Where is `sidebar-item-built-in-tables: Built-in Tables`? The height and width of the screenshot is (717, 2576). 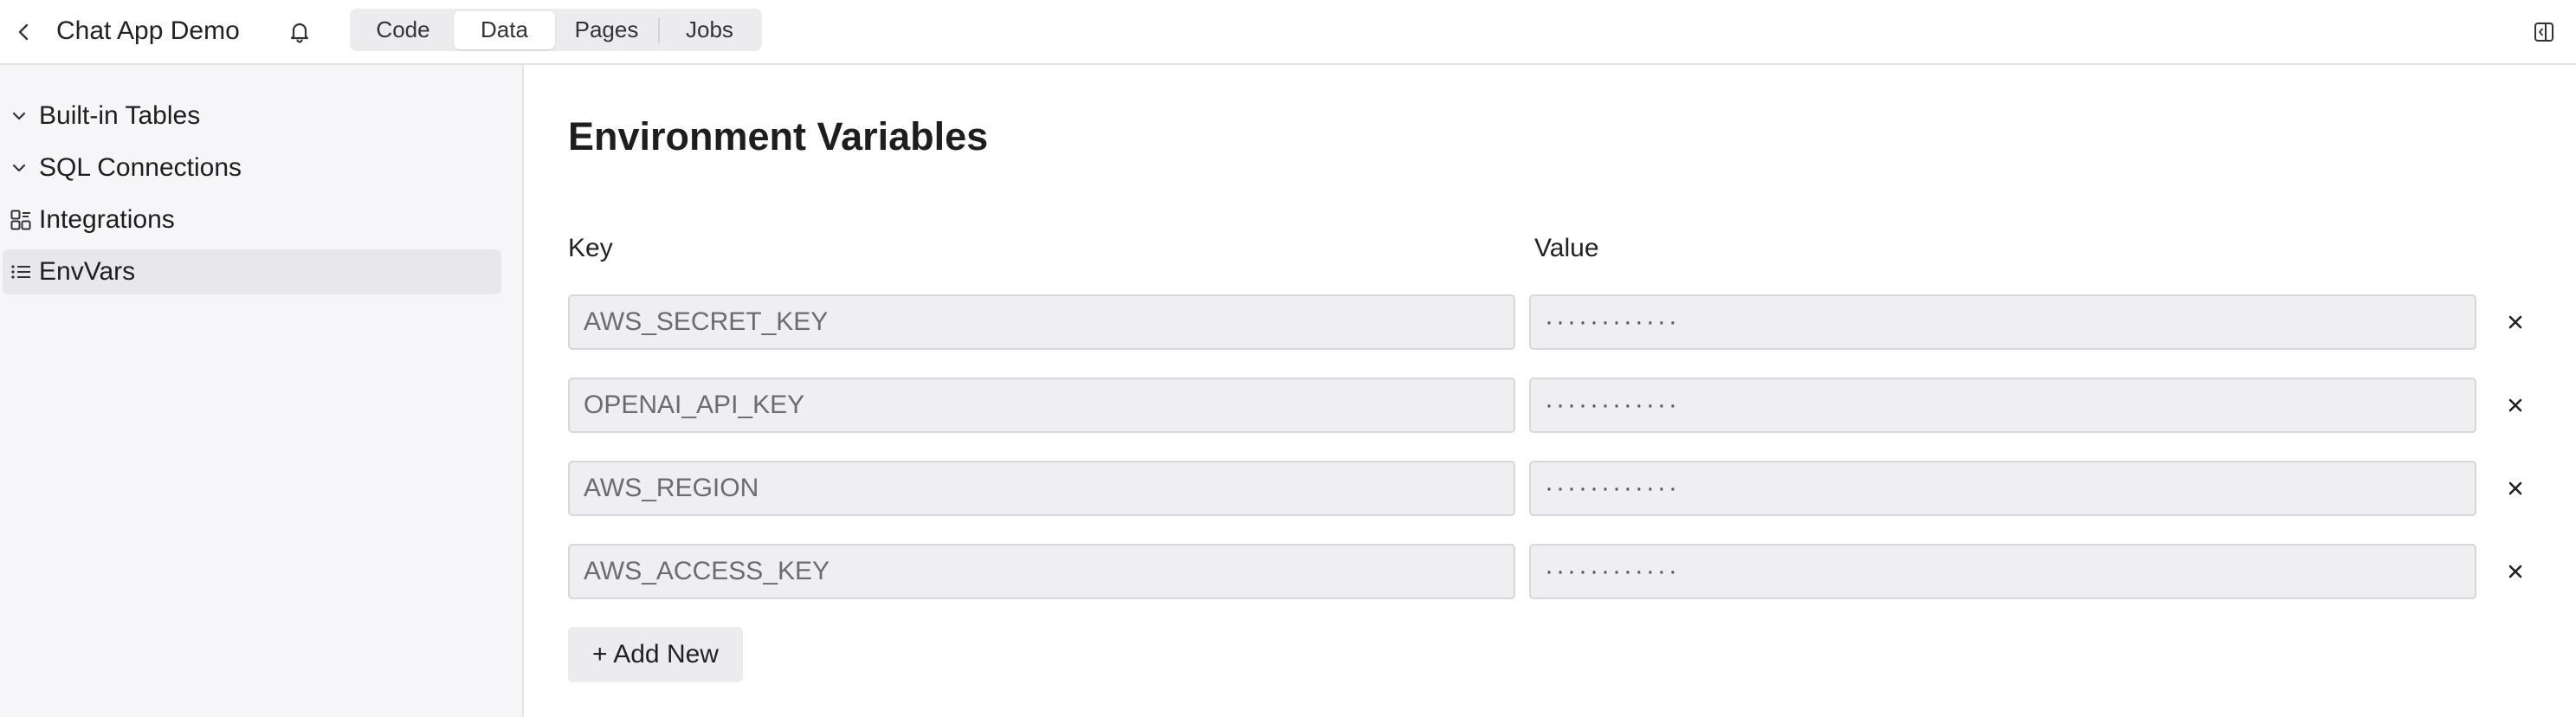
sidebar-item-built-in-tables: Built-in Tables is located at coordinates (252, 116).